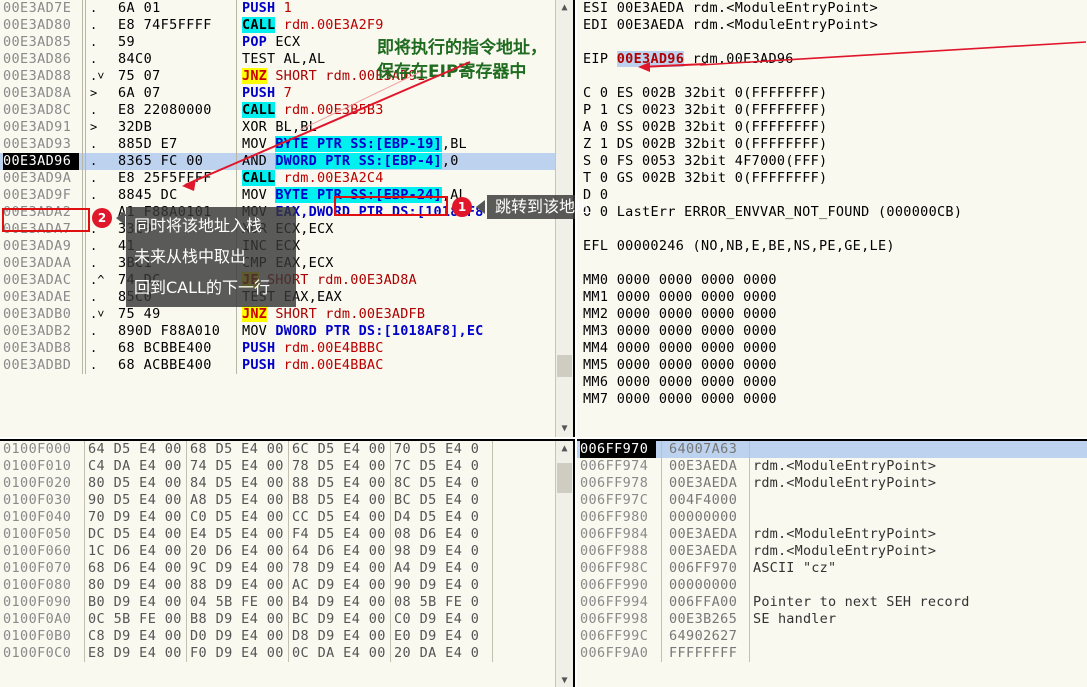 The width and height of the screenshot is (1087, 687). What do you see at coordinates (832, 500) in the screenshot?
I see `stack-row: 006FF97C 004F4000` at bounding box center [832, 500].